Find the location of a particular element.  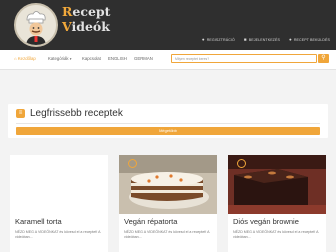

nav-home-label: Kezdőlap is located at coordinates (26, 58).